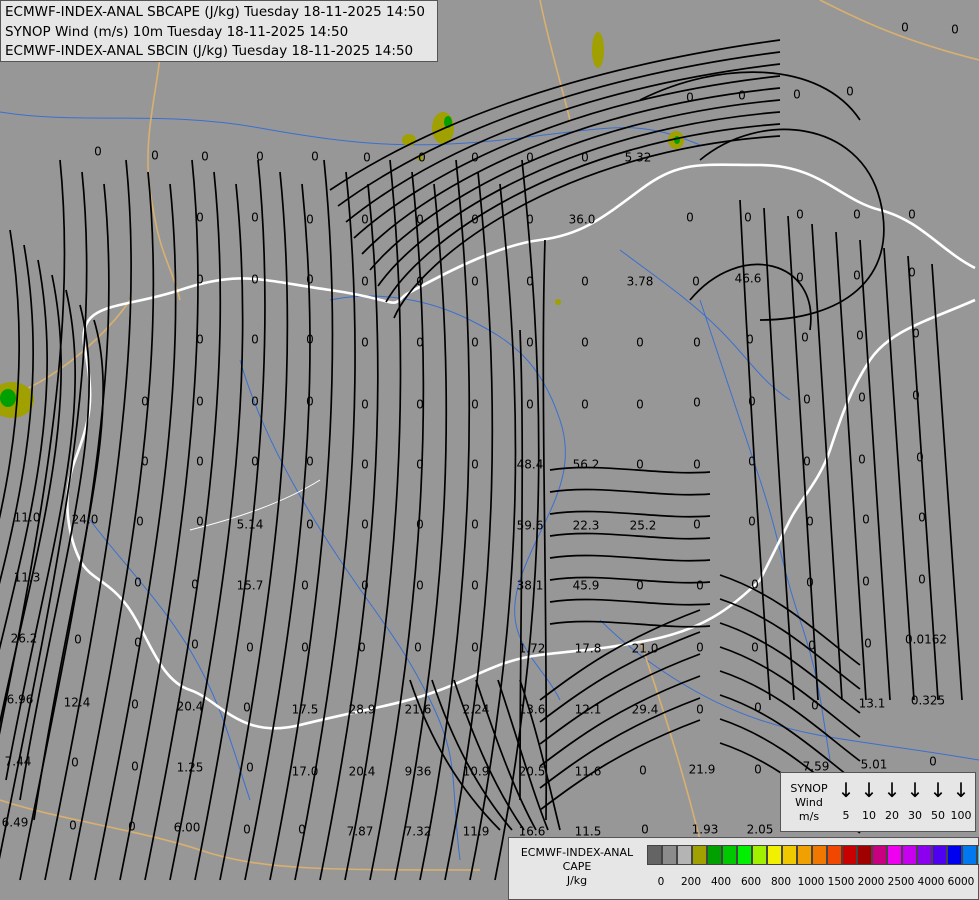 Image resolution: width=979 pixels, height=900 pixels. Describe the element at coordinates (250, 525) in the screenshot. I see `cape-value-label: 5.14` at that location.